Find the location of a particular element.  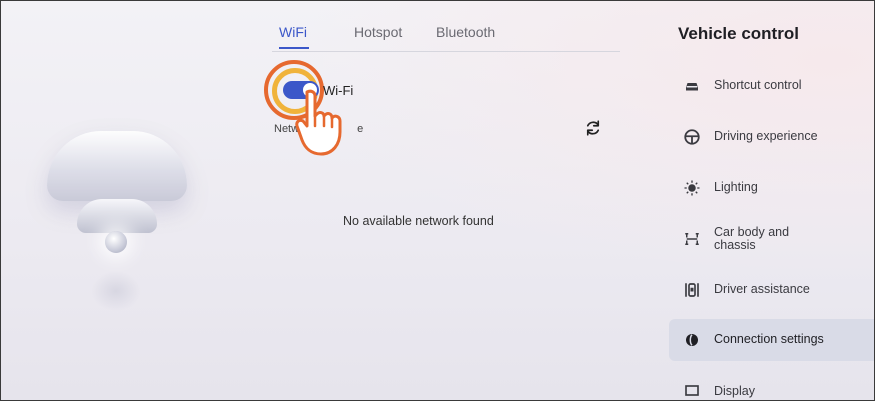

light-bulb-icon is located at coordinates (692, 188).